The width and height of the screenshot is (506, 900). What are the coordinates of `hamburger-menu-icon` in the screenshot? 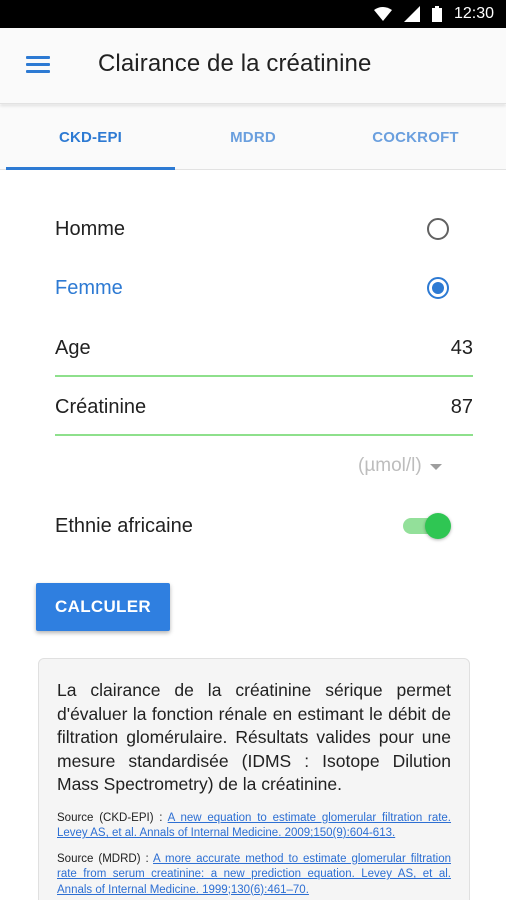 It's located at (44, 67).